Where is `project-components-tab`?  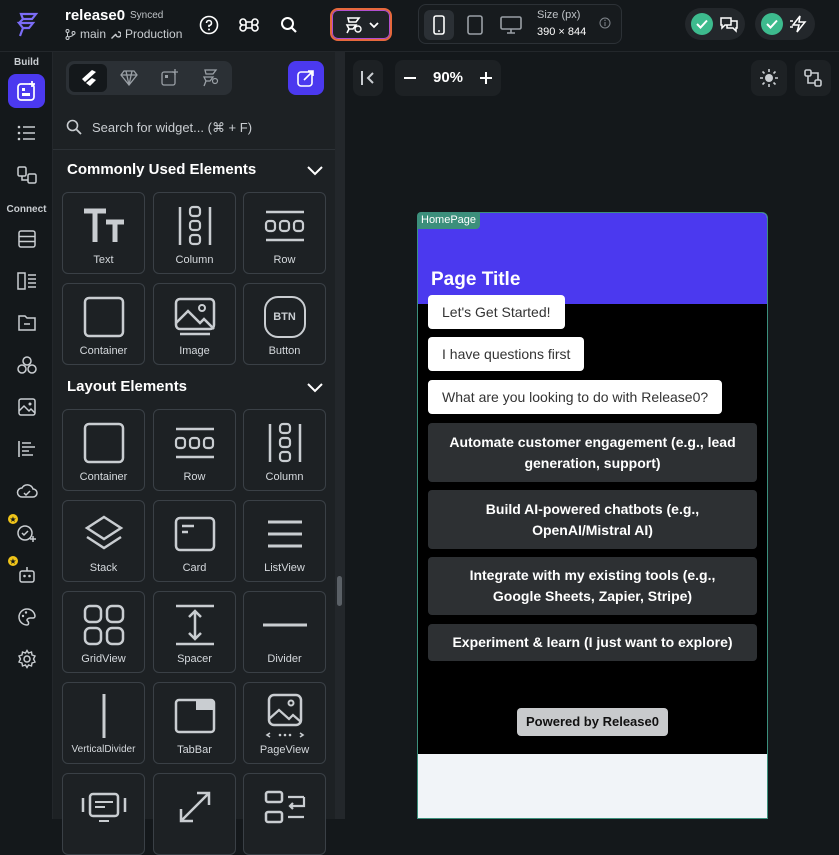
project-components-tab is located at coordinates (170, 78).